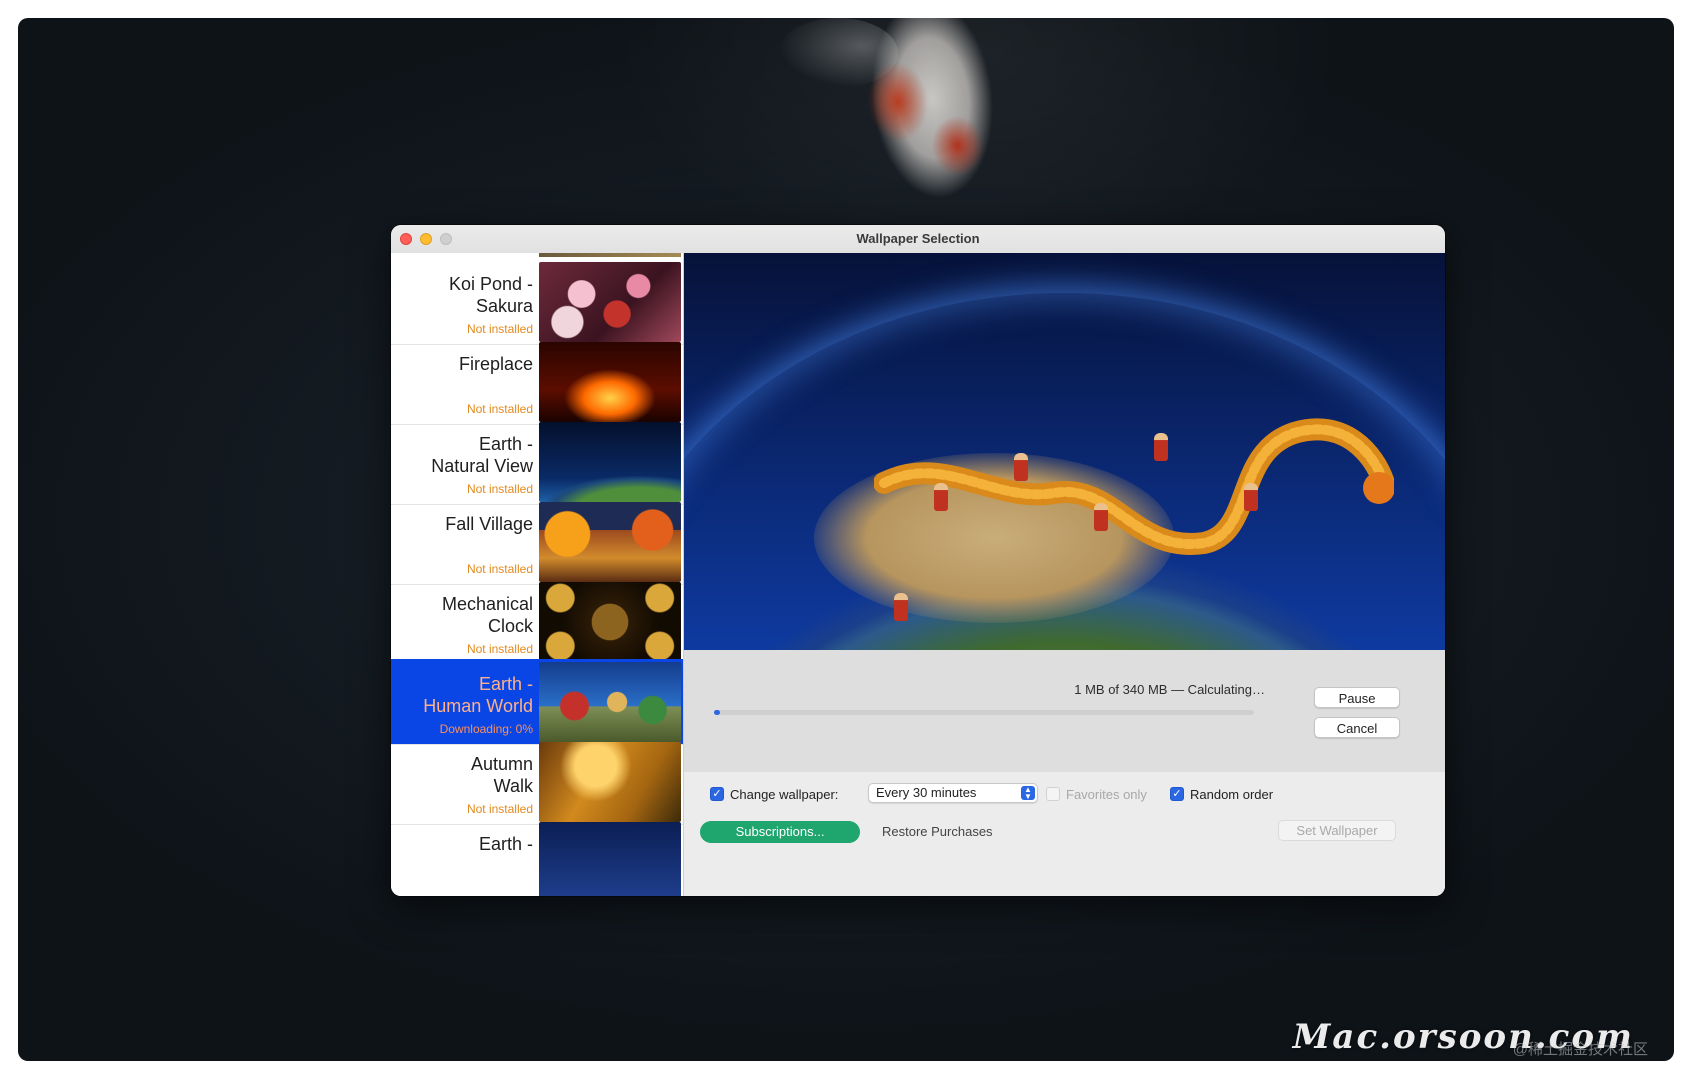 The height and width of the screenshot is (1079, 1692). I want to click on wallpaper-name: Earth -, so click(505, 844).